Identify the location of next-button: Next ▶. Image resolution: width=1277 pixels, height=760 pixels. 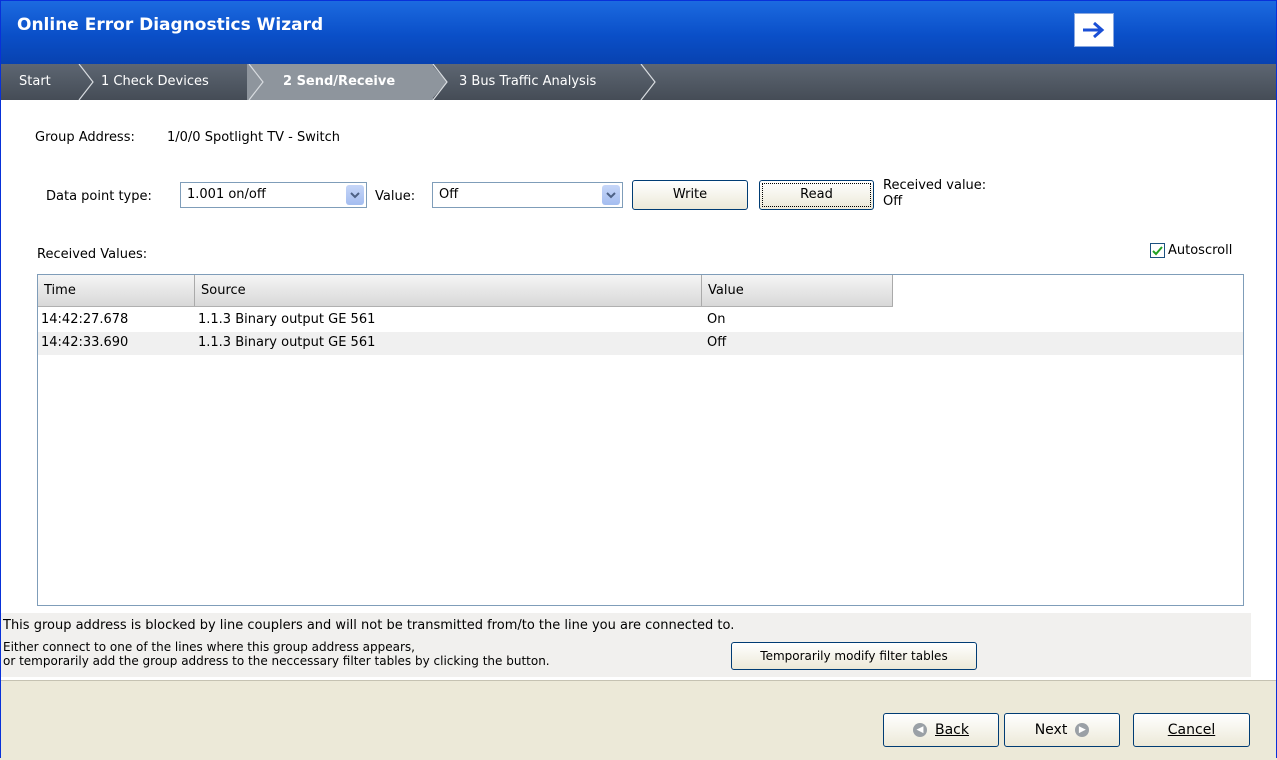
(1062, 730).